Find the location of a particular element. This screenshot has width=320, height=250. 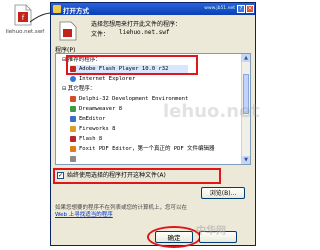

checkbox-icon: ✓ is located at coordinates (60, 175).